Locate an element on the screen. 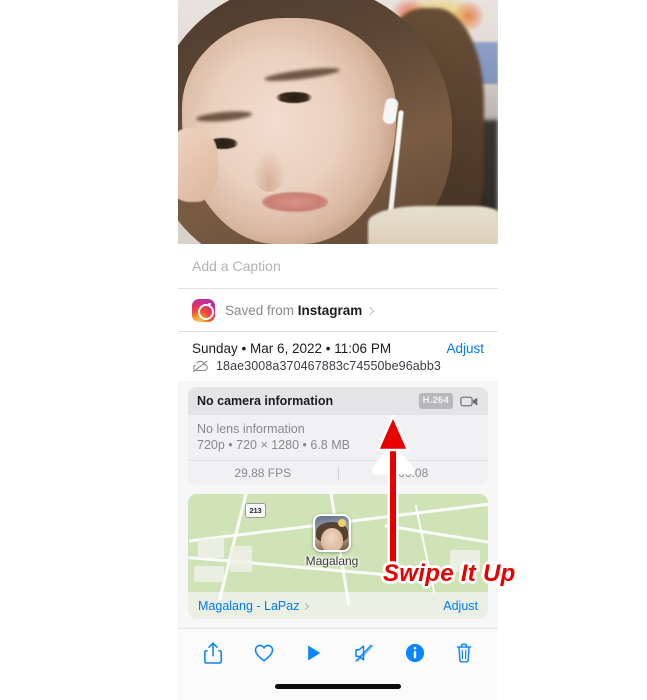 This screenshot has height=700, width=647. photo-collar is located at coordinates (433, 225).